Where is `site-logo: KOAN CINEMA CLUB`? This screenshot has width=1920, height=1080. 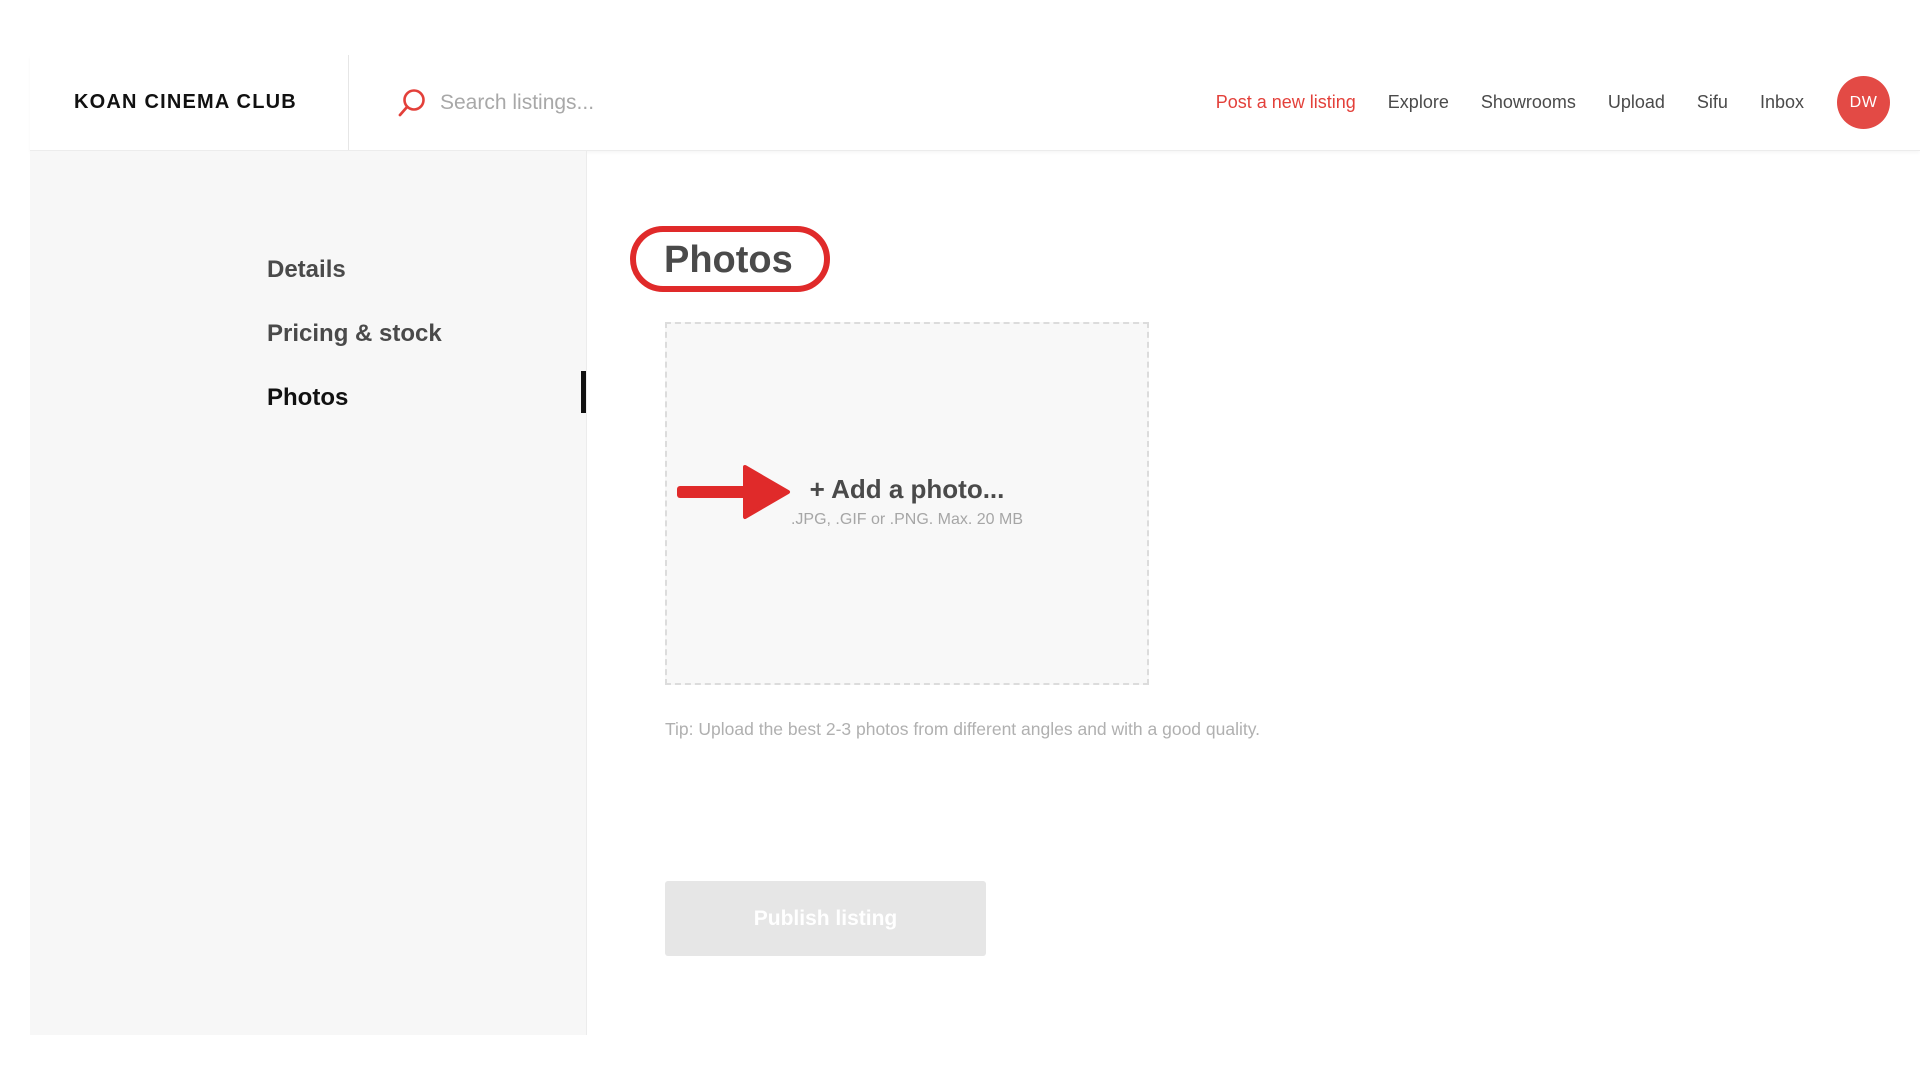
site-logo: KOAN CINEMA CLUB is located at coordinates (185, 102).